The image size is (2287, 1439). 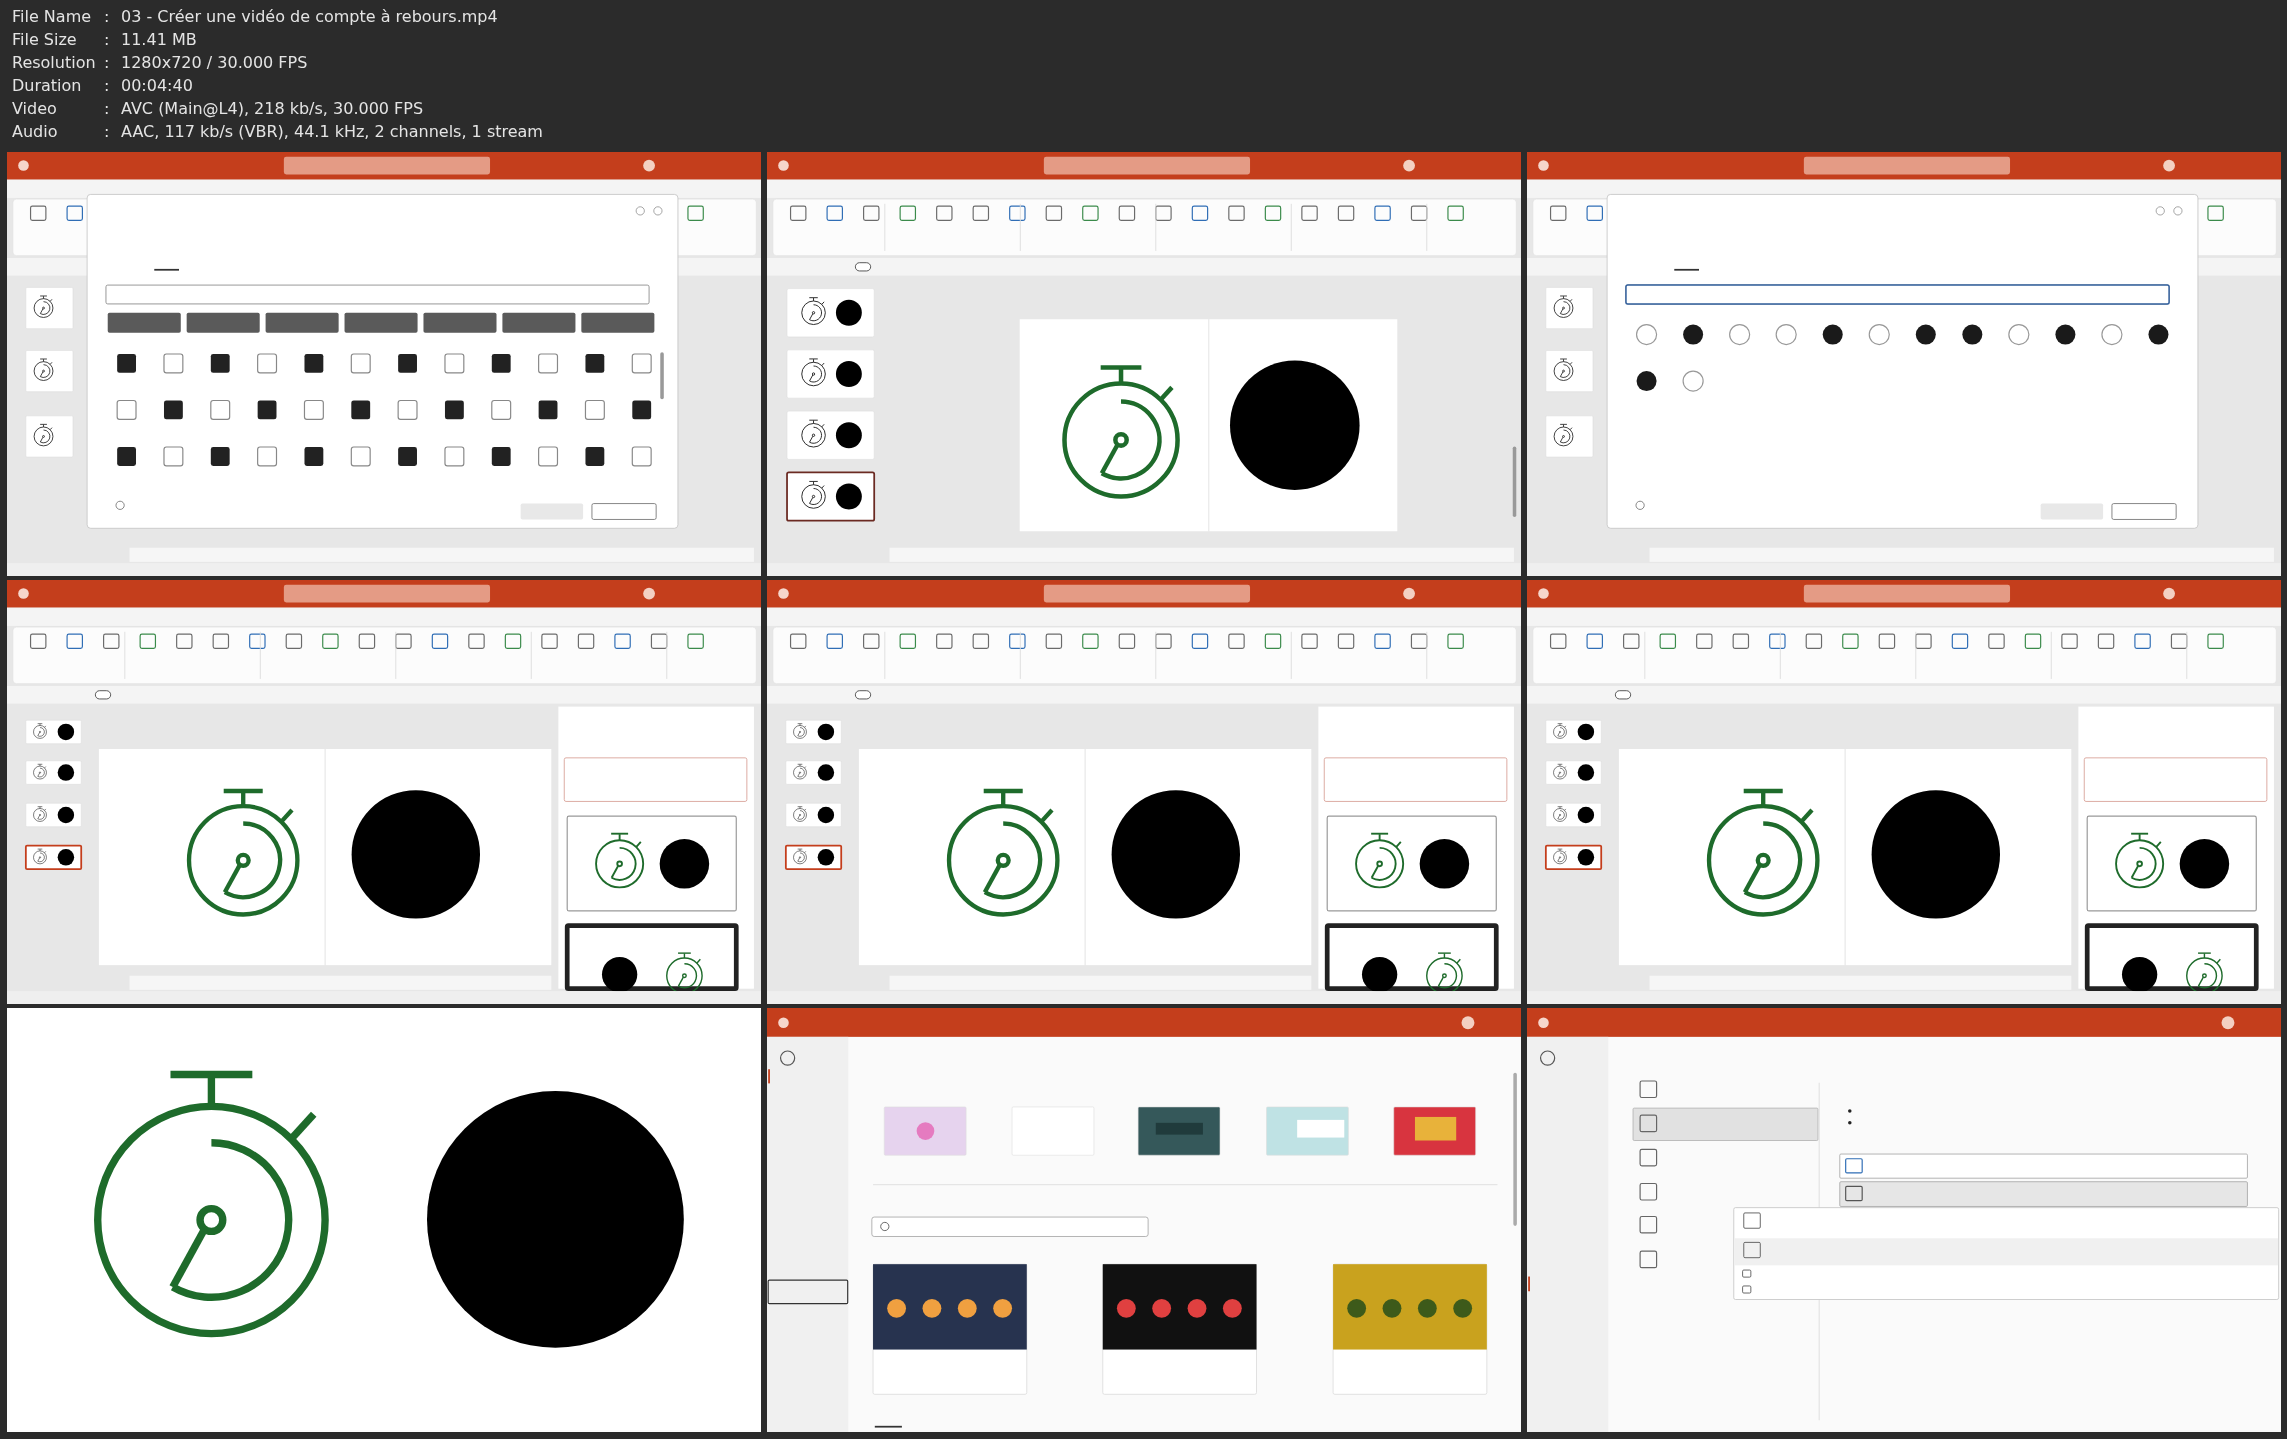 What do you see at coordinates (310, 17) in the screenshot?
I see `info-value: 03 - Créer une vidéo de compte à rebours.mp4` at bounding box center [310, 17].